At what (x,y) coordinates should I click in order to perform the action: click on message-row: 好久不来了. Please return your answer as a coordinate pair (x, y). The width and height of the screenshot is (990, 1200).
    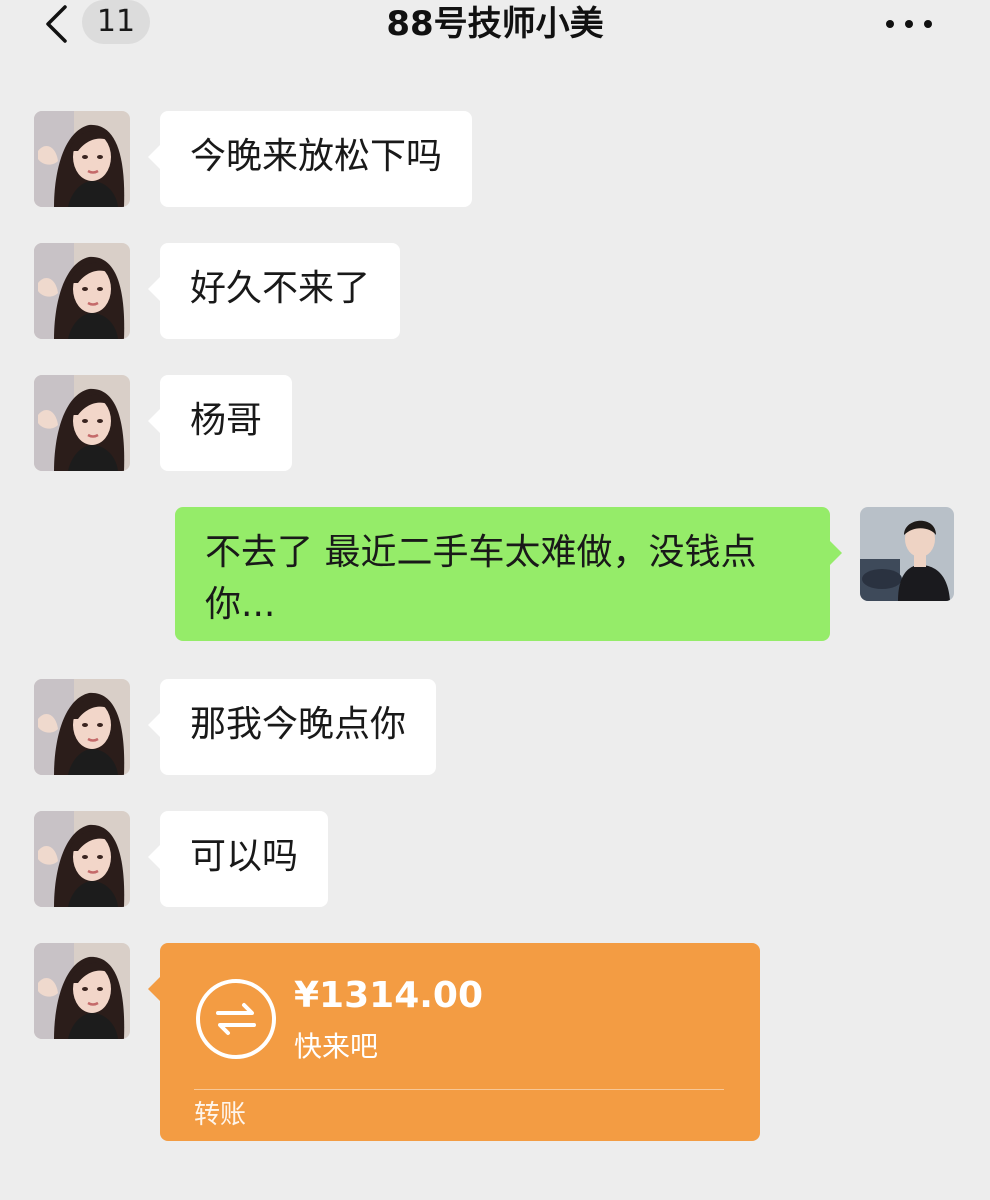
    Looking at the image, I should click on (495, 291).